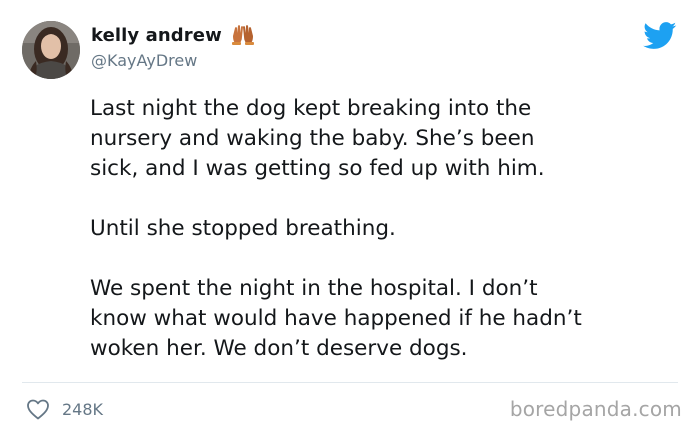 Image resolution: width=700 pixels, height=435 pixels. I want to click on author-handle: @KayAyDrew, so click(144, 60).